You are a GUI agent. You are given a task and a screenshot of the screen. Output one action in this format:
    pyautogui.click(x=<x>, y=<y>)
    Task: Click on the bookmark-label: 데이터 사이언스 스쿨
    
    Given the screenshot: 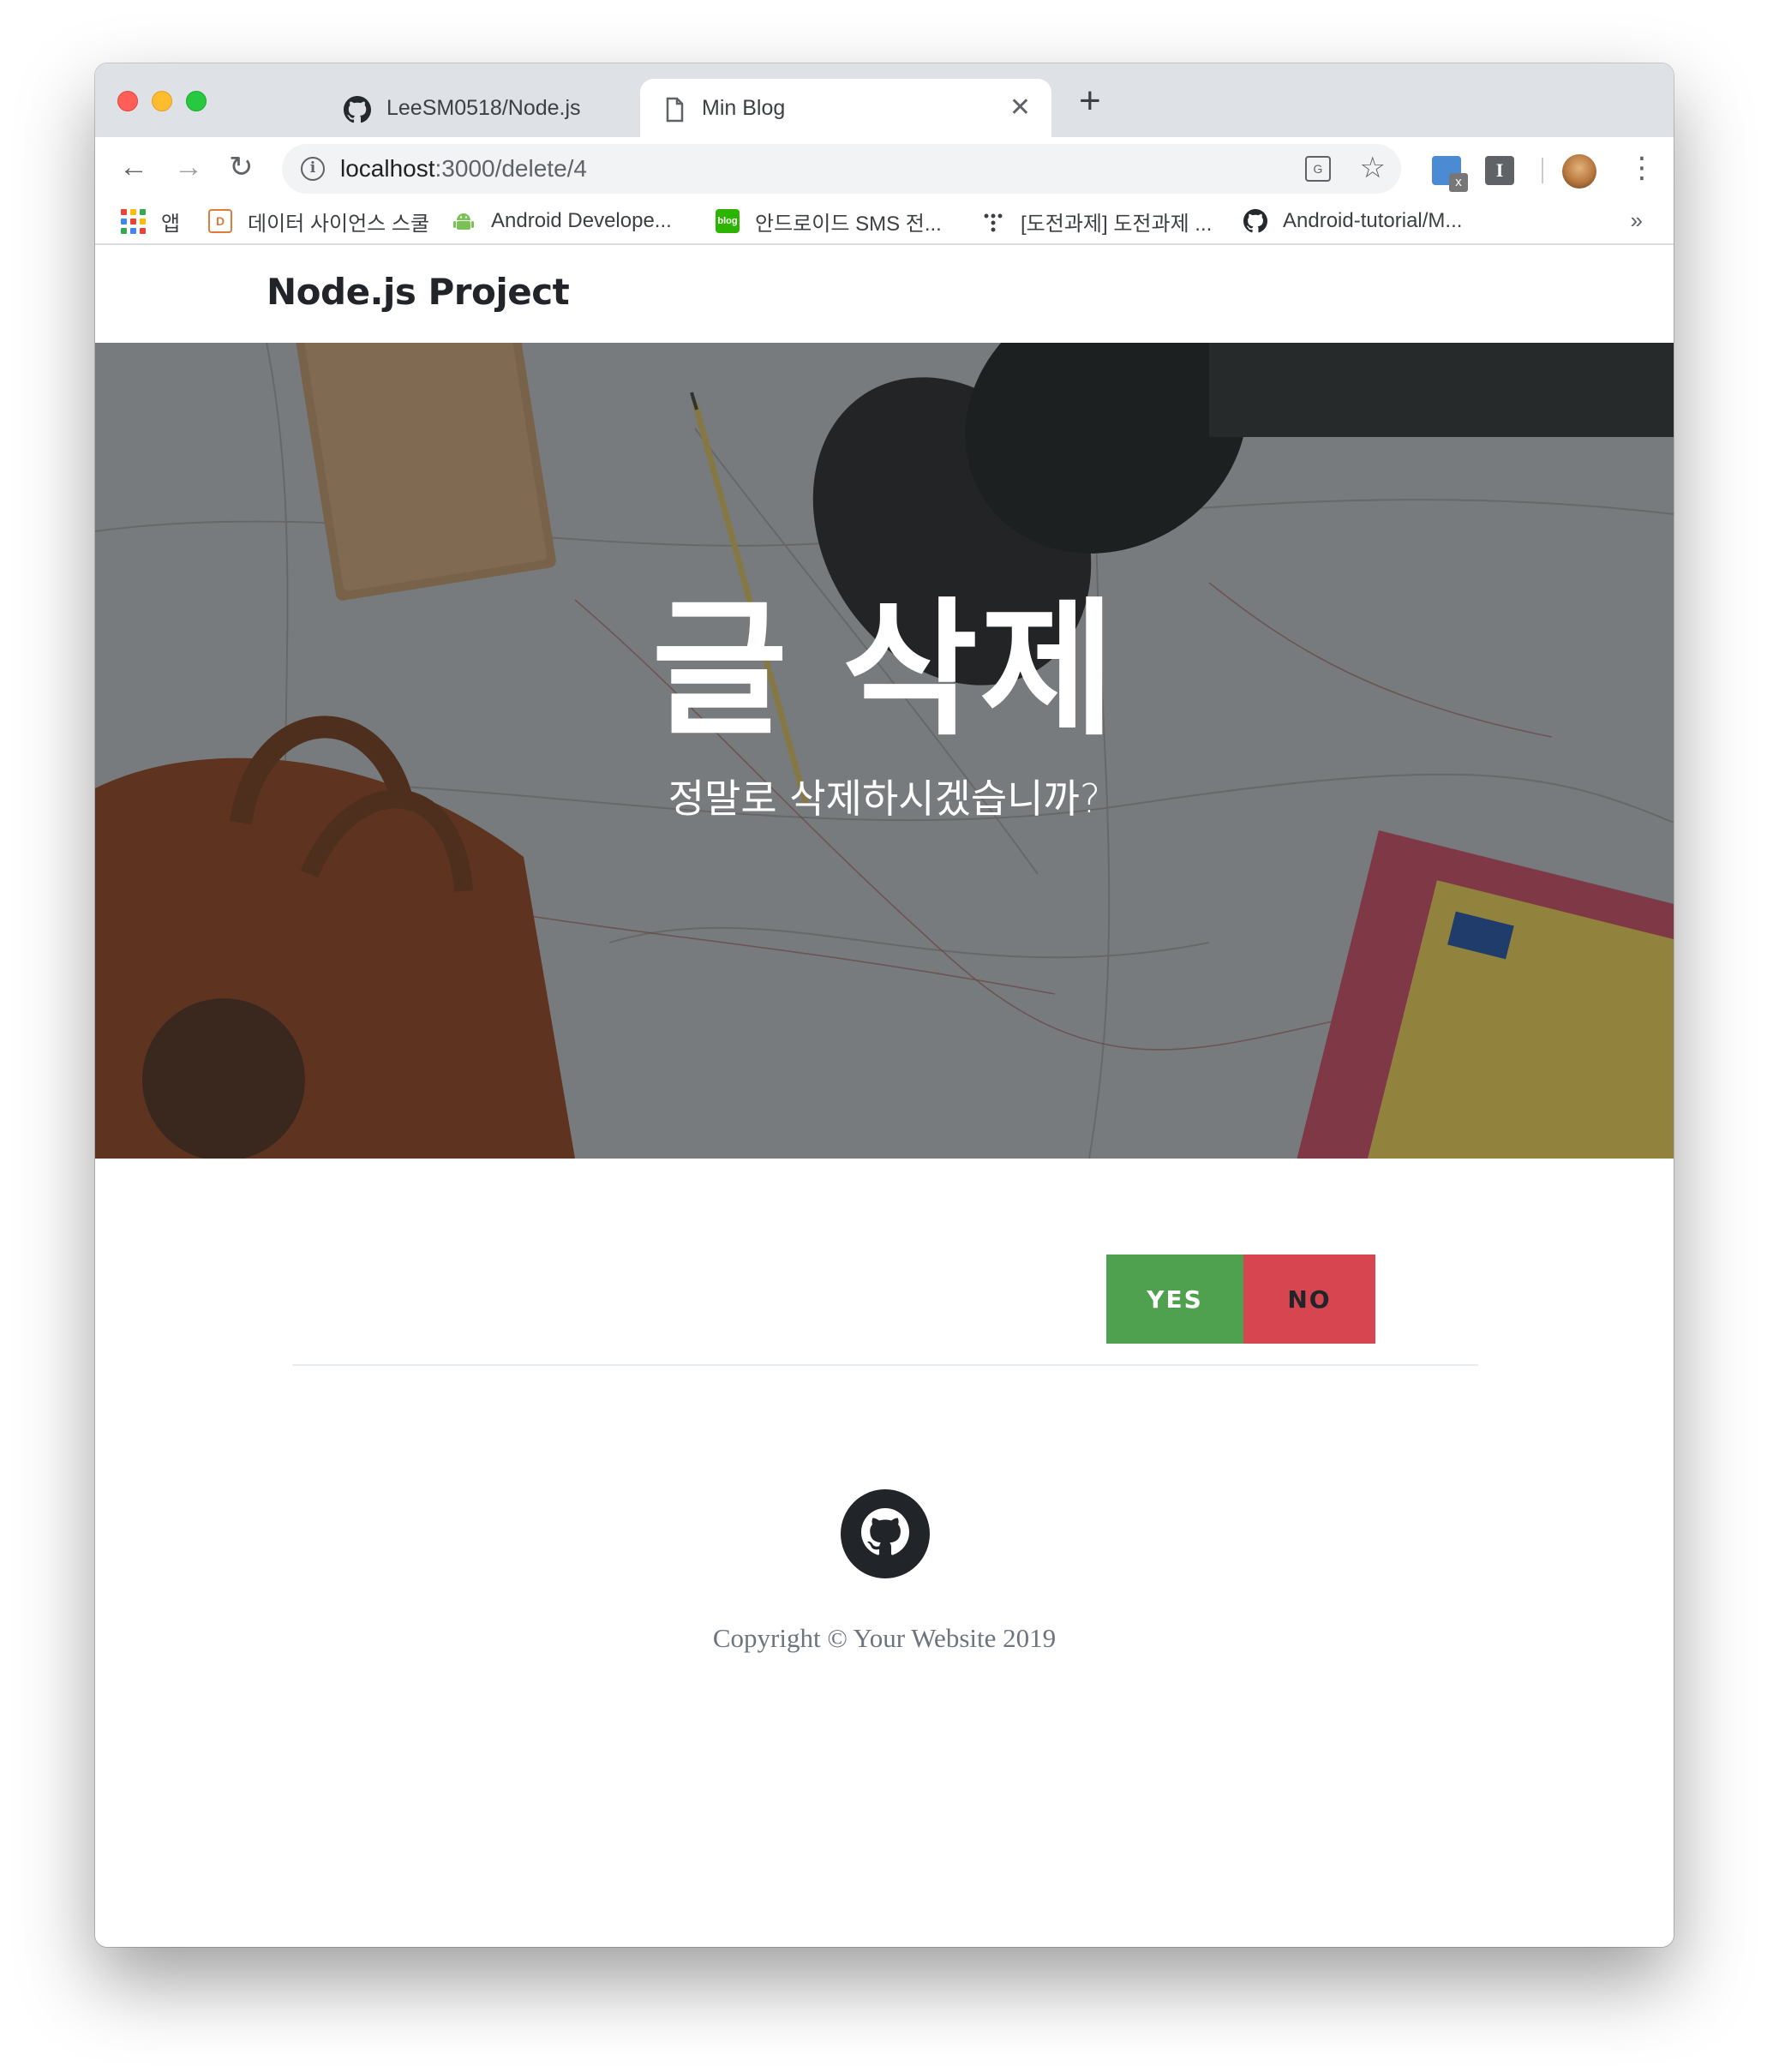 What is the action you would take?
    pyautogui.click(x=339, y=224)
    